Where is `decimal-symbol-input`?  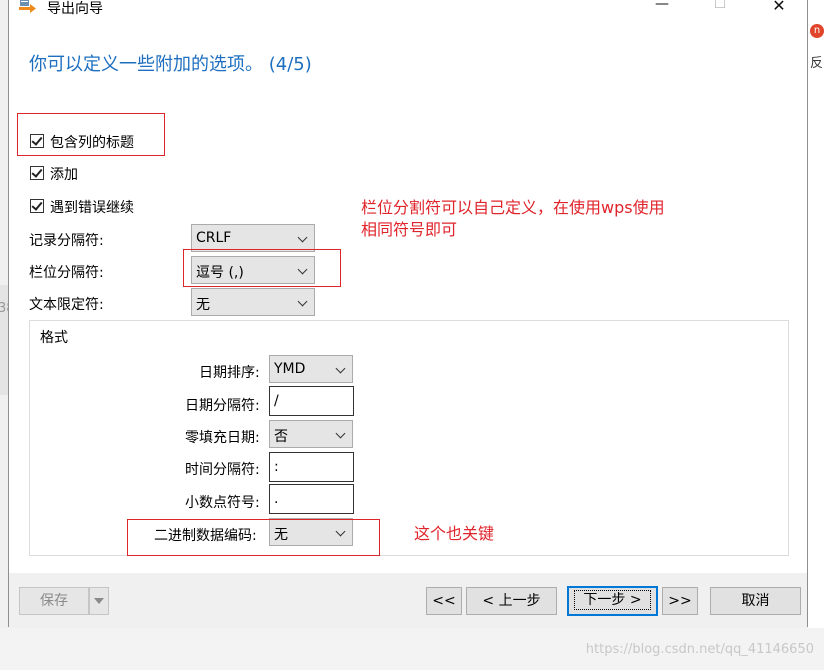
decimal-symbol-input is located at coordinates (311, 499).